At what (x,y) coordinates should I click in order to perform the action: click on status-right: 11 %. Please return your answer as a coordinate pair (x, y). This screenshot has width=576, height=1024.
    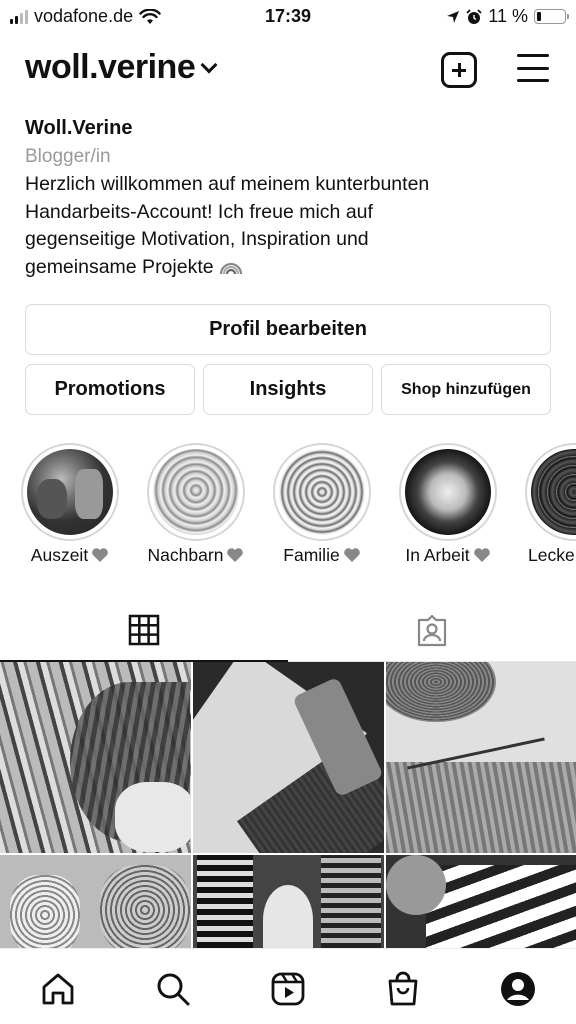
    Looking at the image, I should click on (507, 16).